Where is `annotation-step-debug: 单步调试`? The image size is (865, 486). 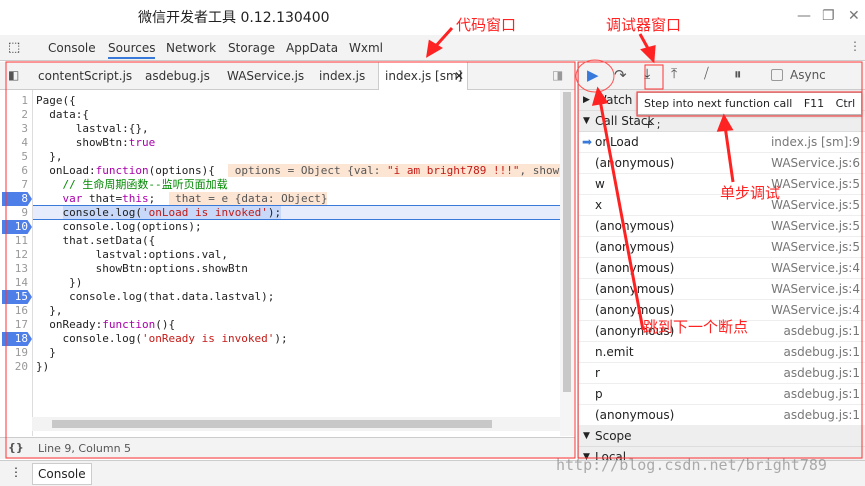 annotation-step-debug: 单步调试 is located at coordinates (750, 193).